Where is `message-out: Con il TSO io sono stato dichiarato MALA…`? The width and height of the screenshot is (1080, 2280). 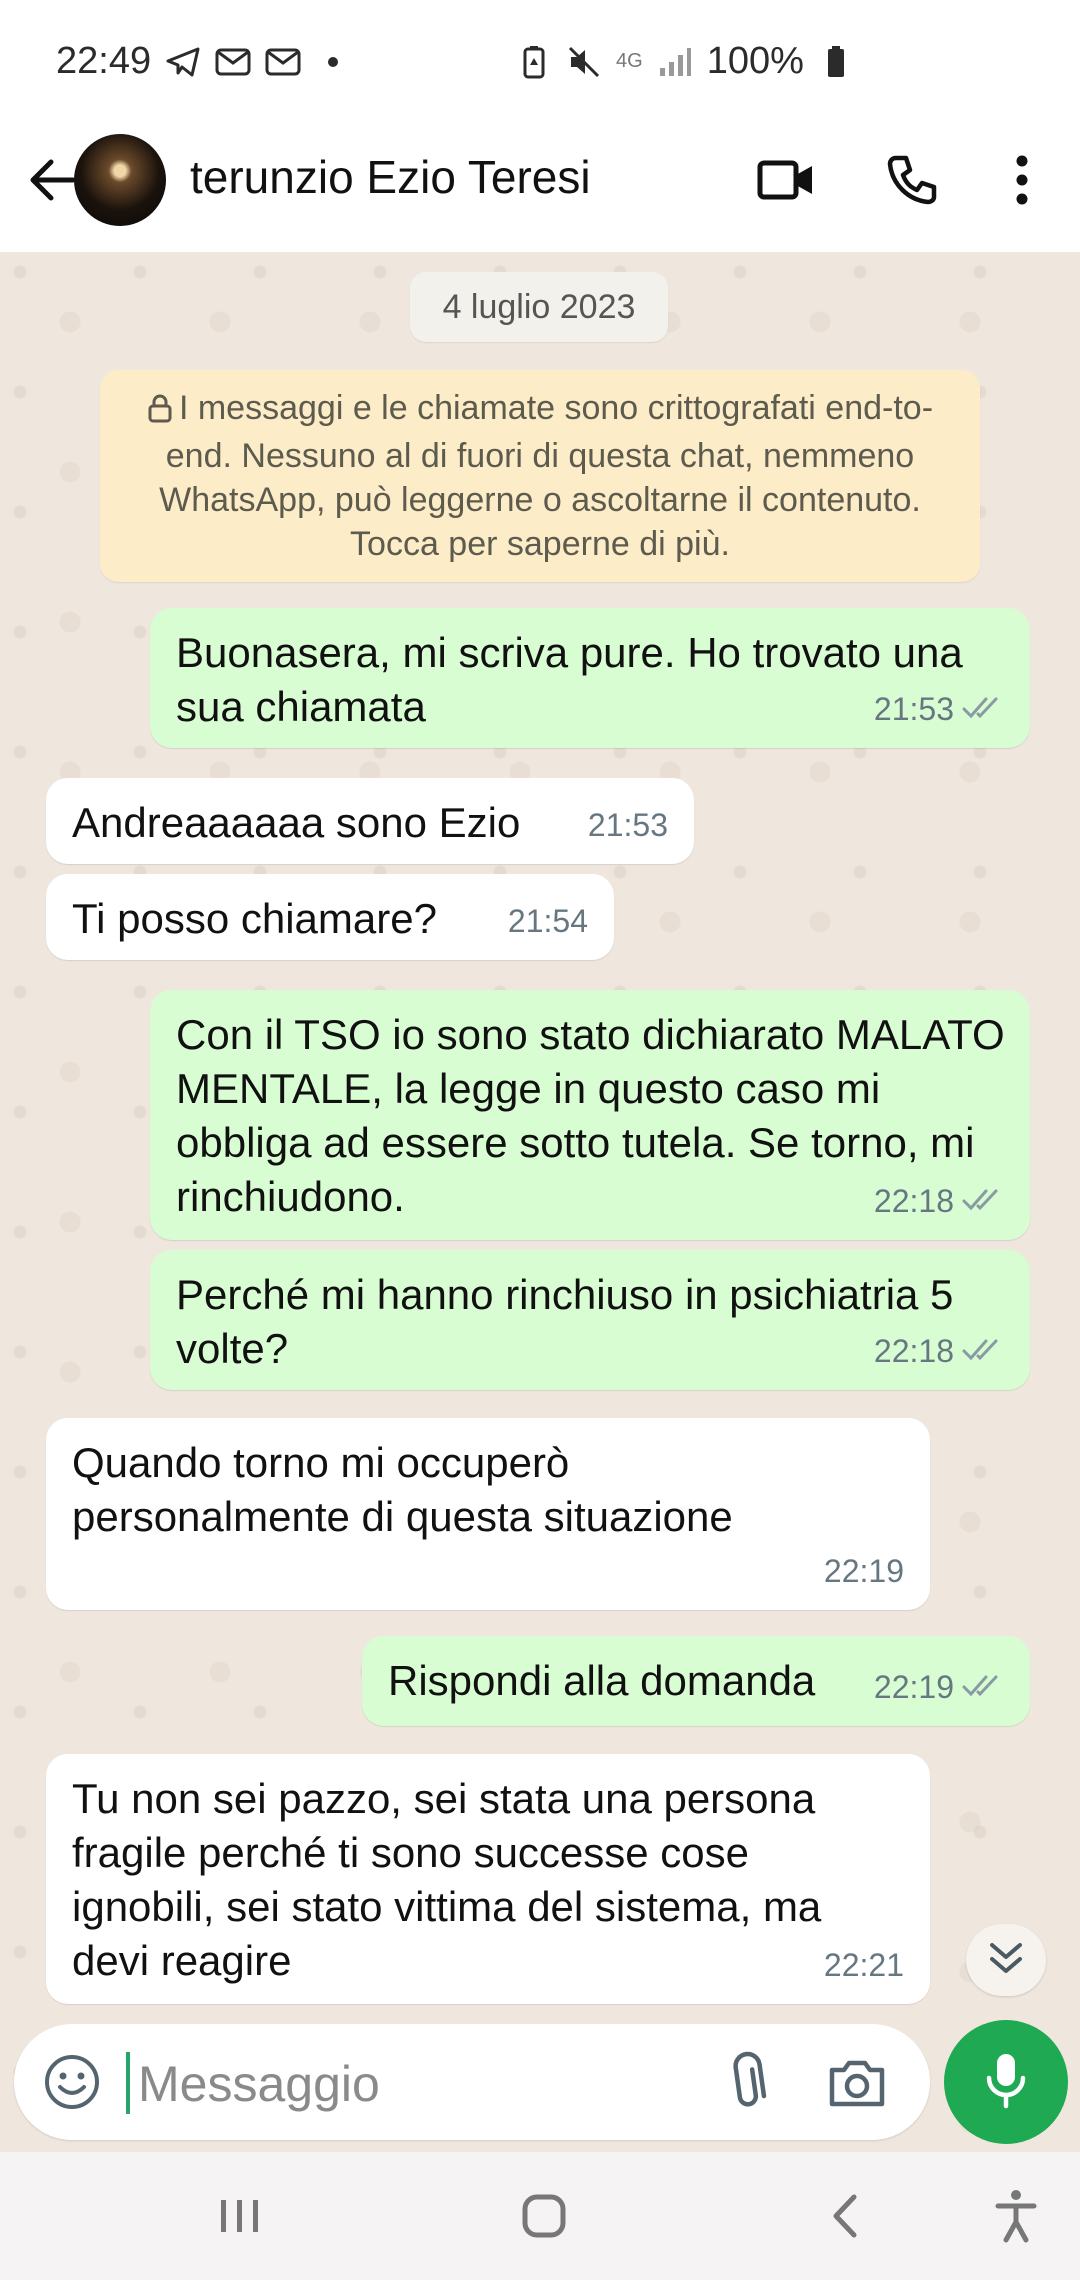 message-out: Con il TSO io sono stato dichiarato MALA… is located at coordinates (590, 1115).